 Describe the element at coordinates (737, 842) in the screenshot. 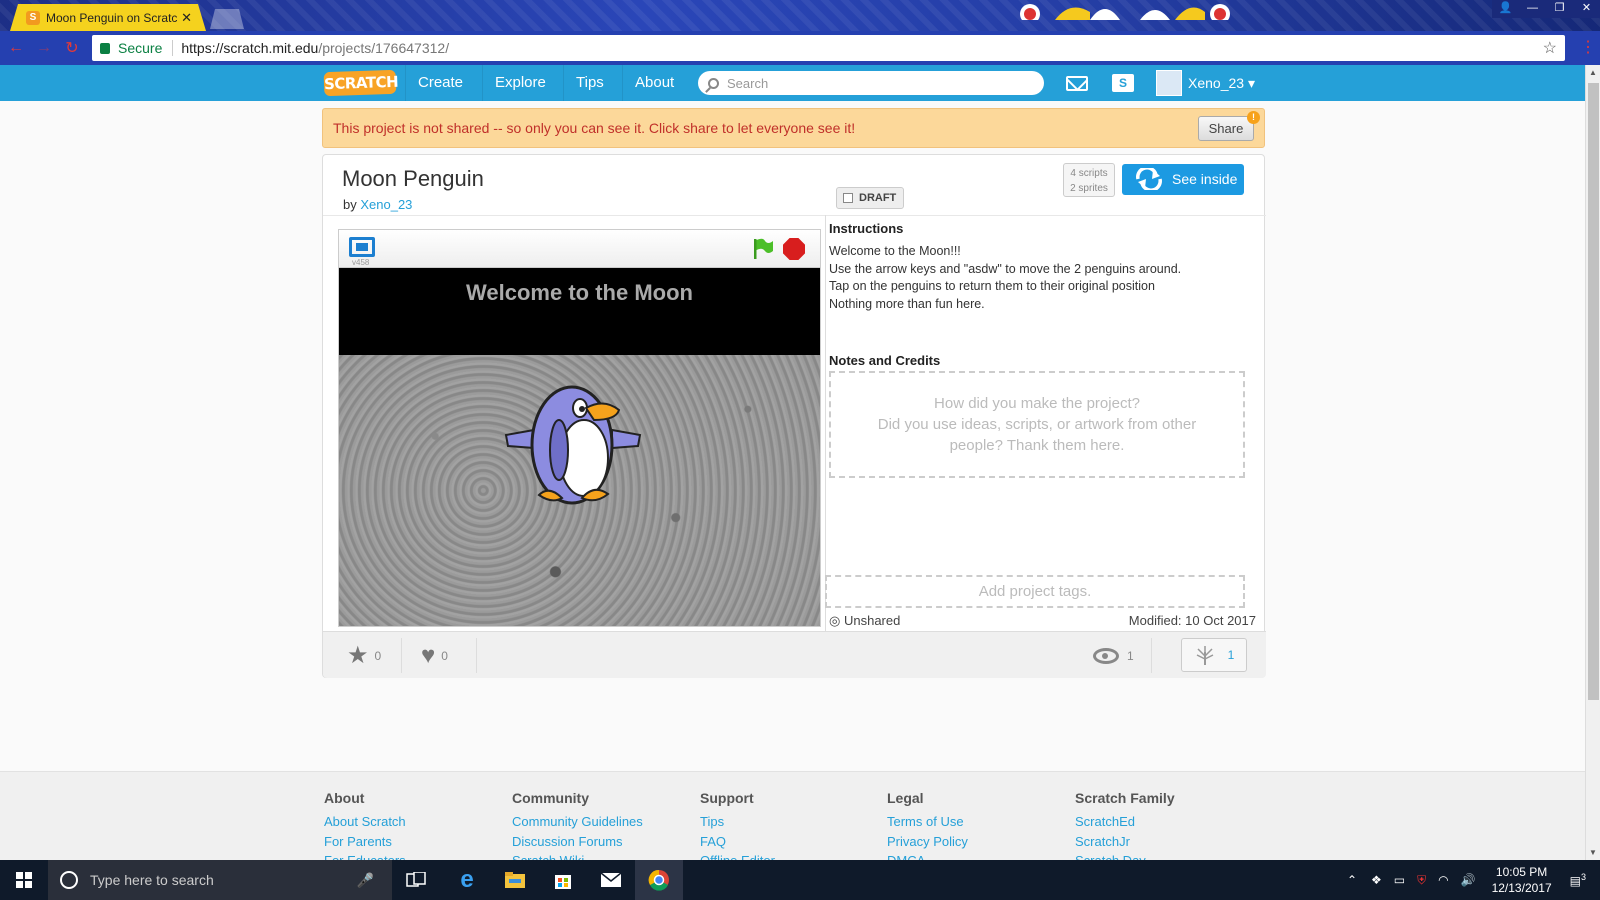

I see `footer-link: FAQ` at that location.